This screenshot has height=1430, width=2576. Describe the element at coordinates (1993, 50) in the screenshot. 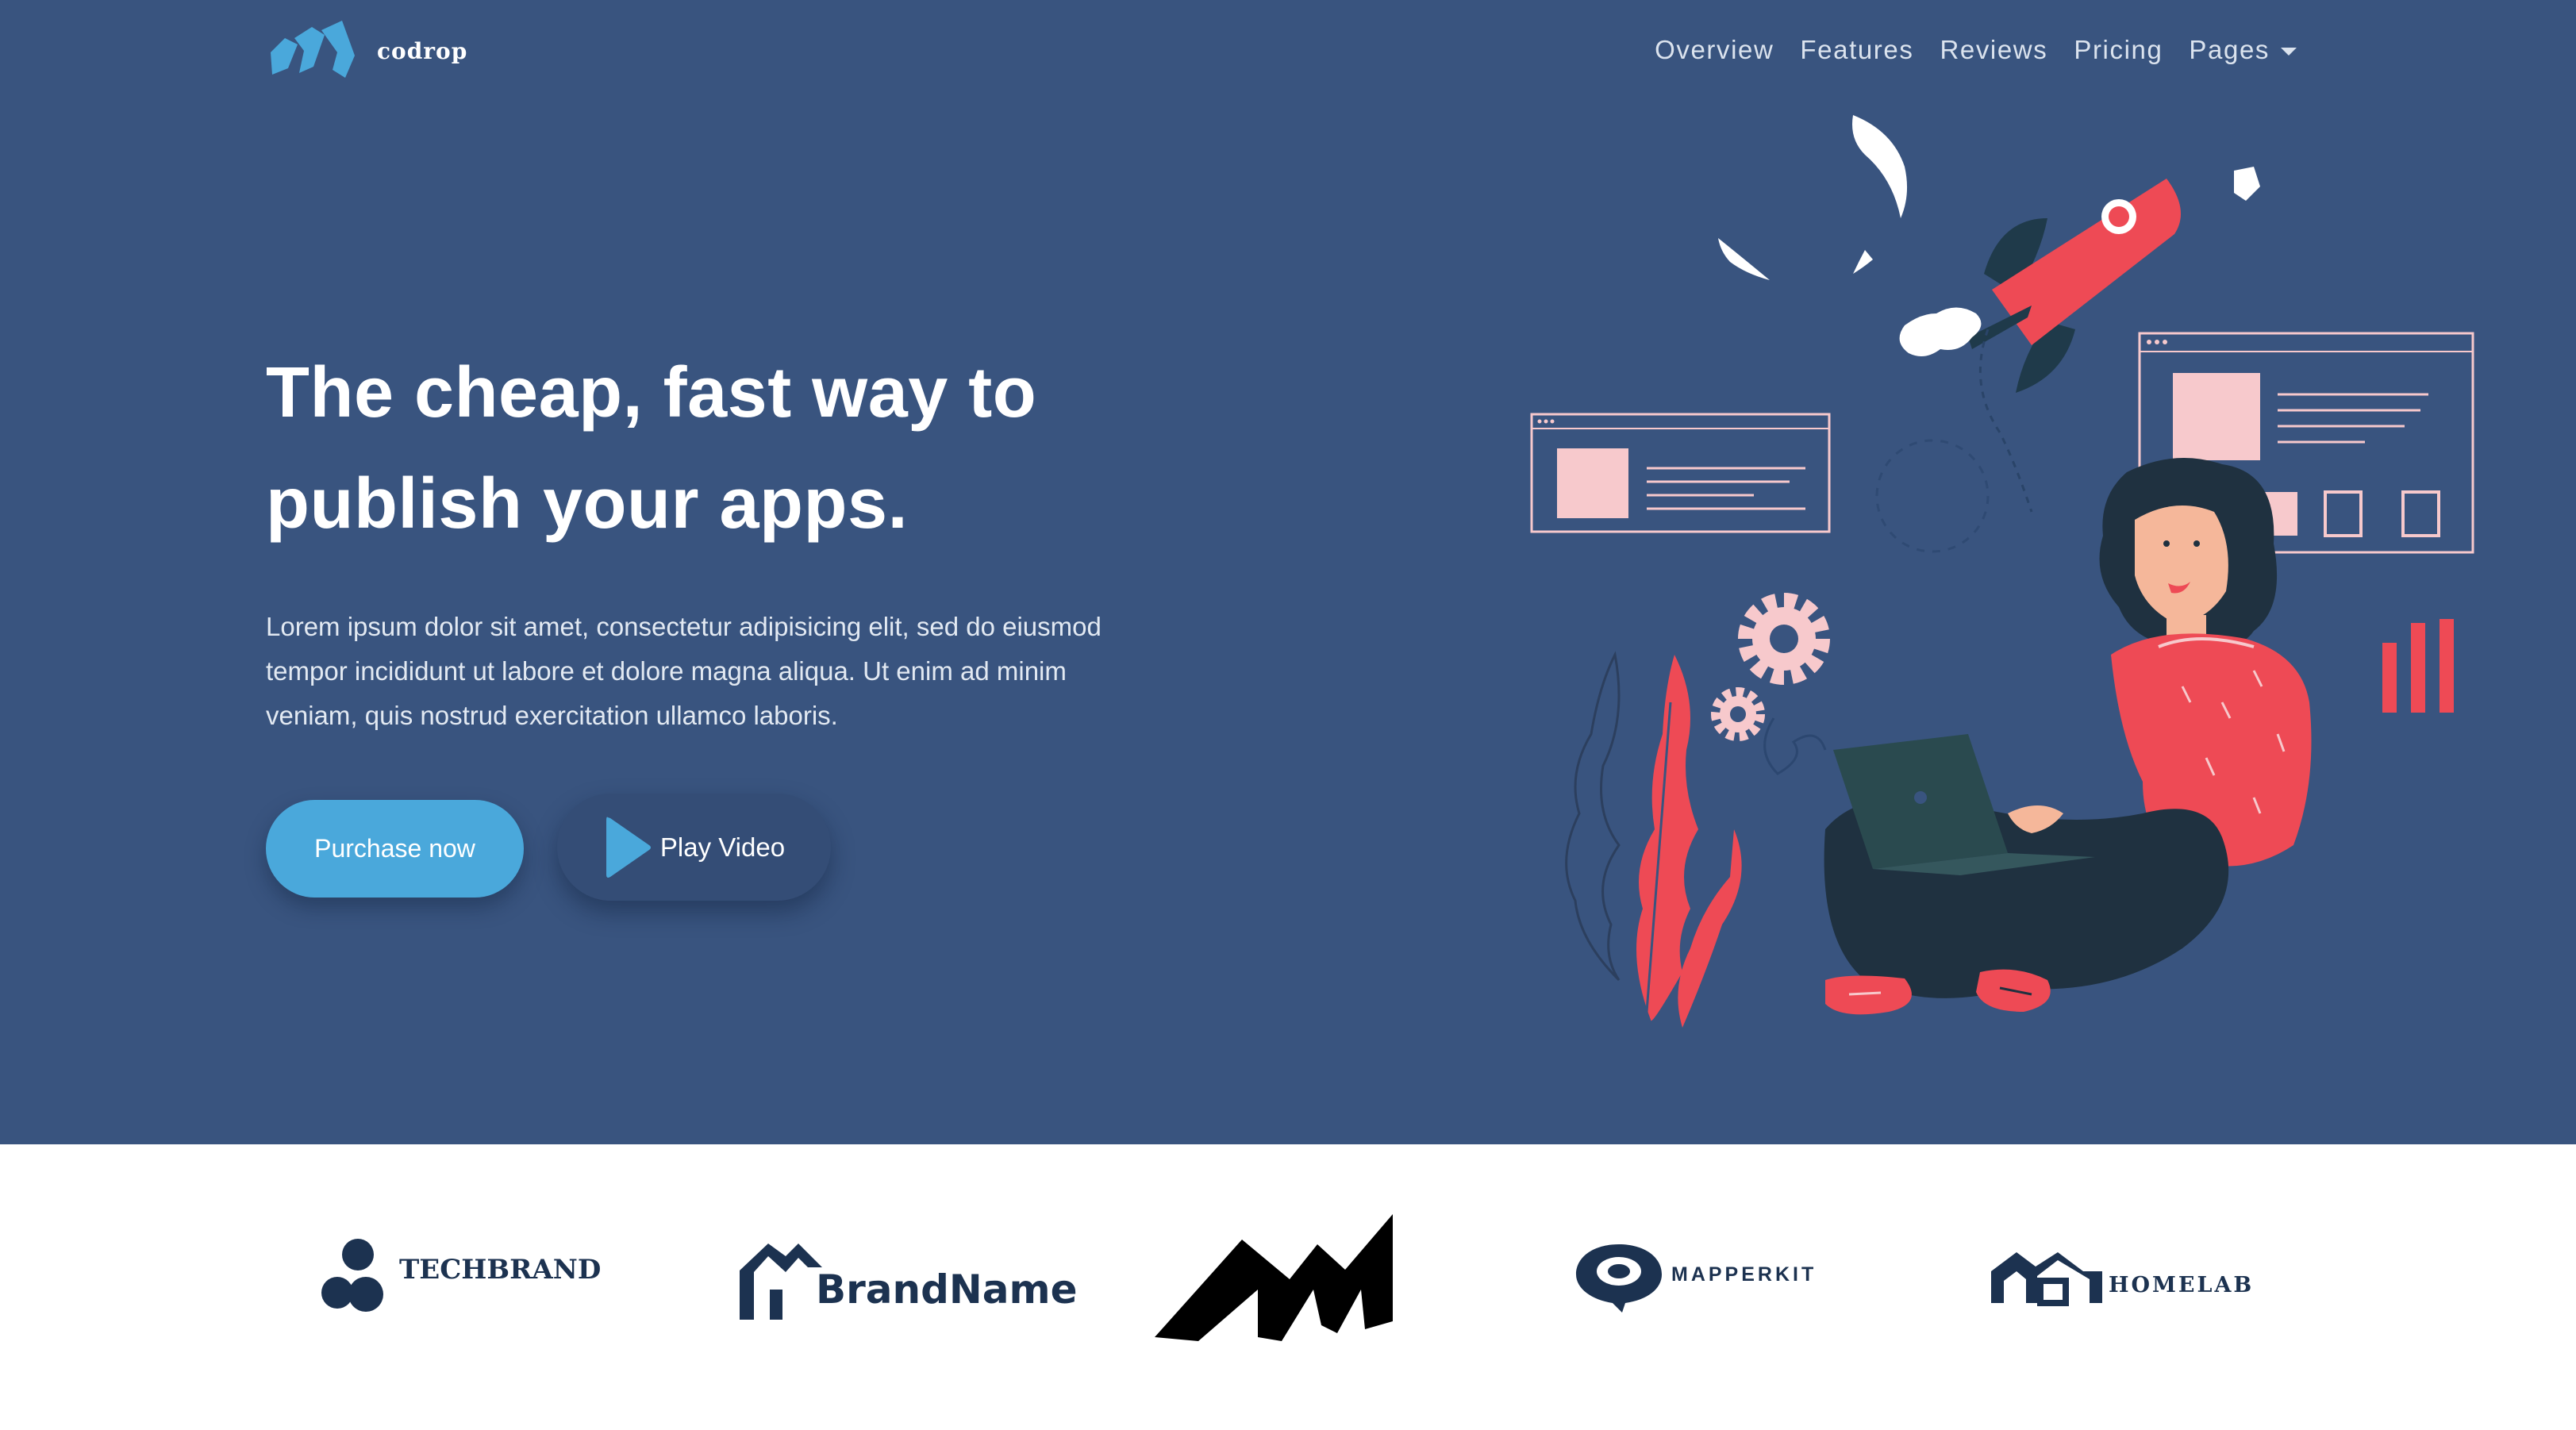

I see `nav-reviews: Reviews` at that location.